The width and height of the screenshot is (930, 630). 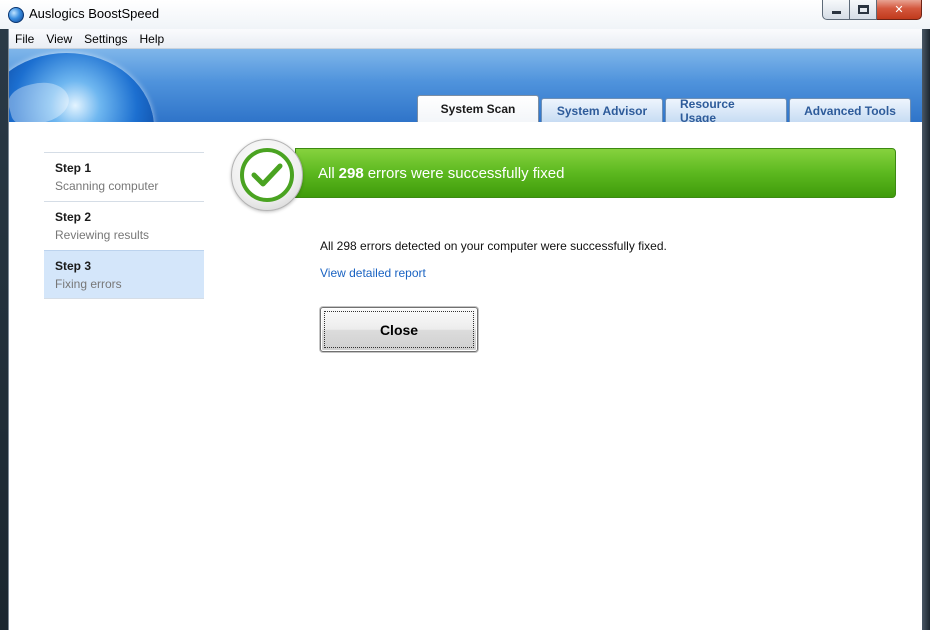 What do you see at coordinates (466, 173) in the screenshot?
I see `banner-suffix: errors were successfully fixed` at bounding box center [466, 173].